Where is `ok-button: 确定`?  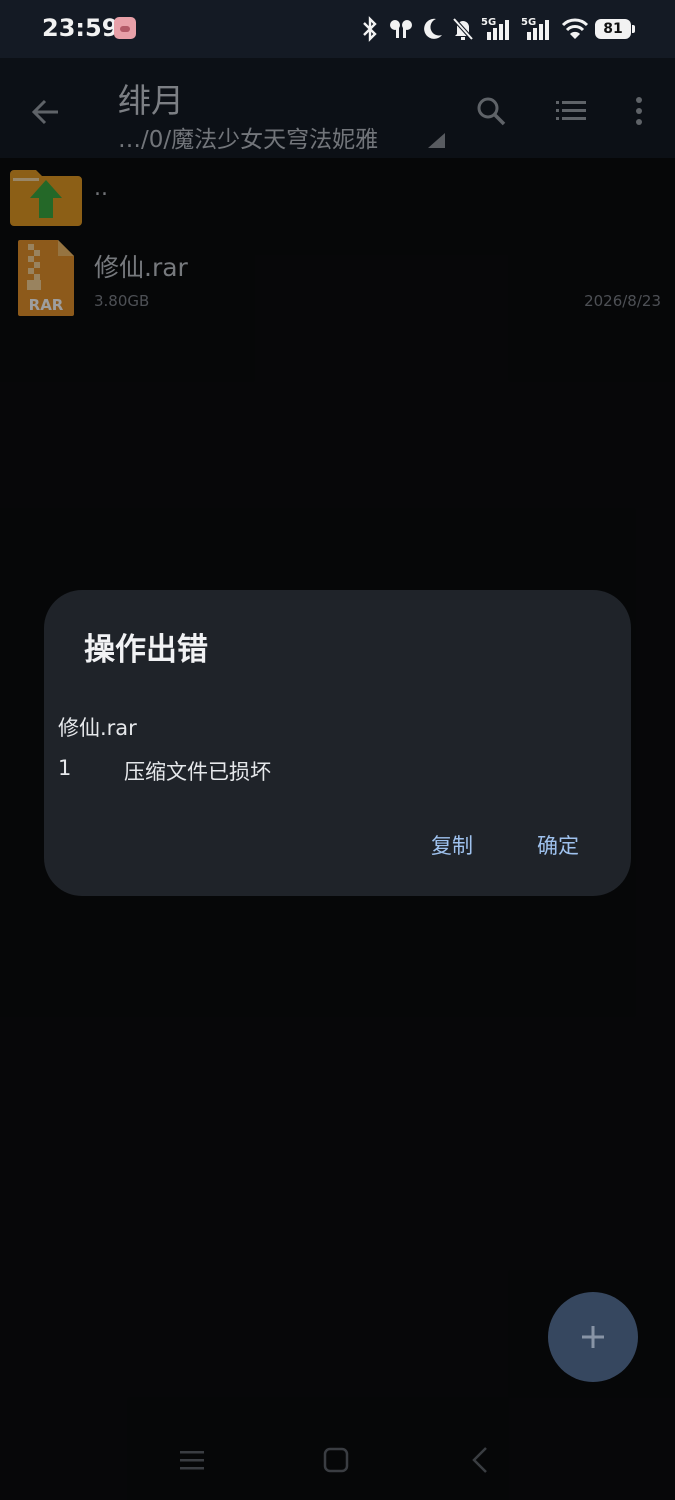 ok-button: 确定 is located at coordinates (558, 845).